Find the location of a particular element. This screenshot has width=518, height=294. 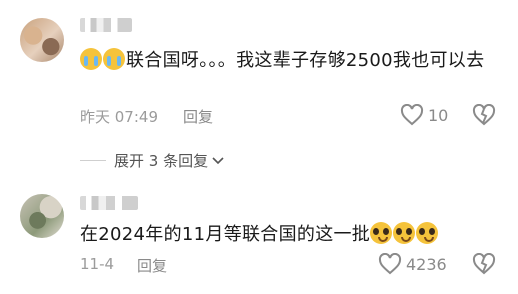

comment-text: 联合国呀。。。我这辈子存够2500我也可以去 is located at coordinates (285, 61).